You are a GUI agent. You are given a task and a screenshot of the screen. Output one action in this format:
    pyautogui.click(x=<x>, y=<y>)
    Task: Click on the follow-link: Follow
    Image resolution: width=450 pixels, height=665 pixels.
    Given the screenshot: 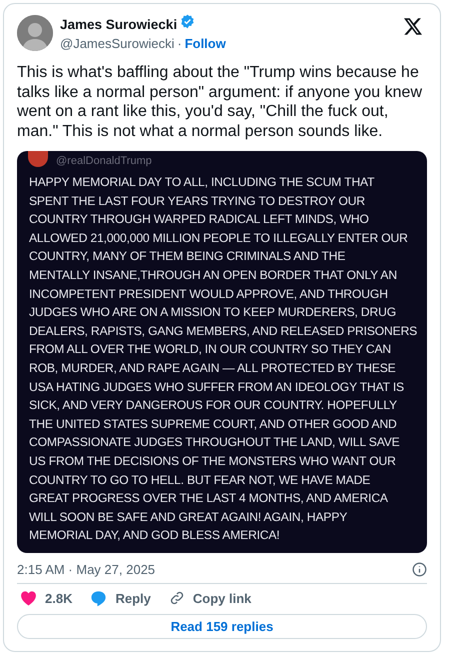 What is the action you would take?
    pyautogui.click(x=205, y=43)
    